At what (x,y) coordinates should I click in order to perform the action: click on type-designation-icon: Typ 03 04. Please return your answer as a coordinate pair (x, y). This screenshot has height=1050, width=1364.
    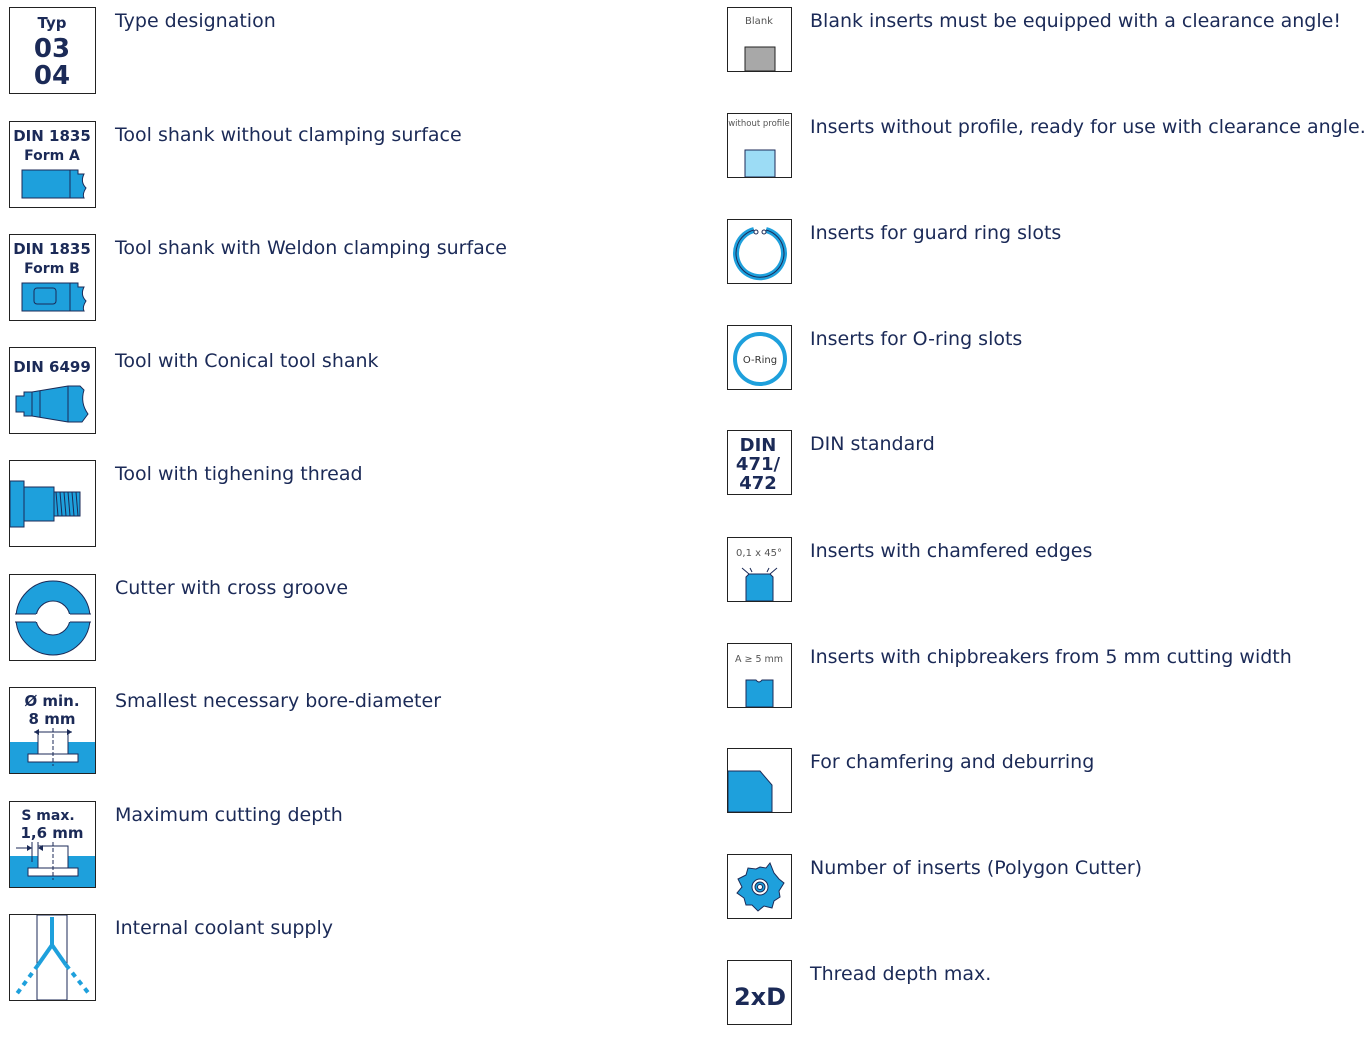
    Looking at the image, I should click on (52, 50).